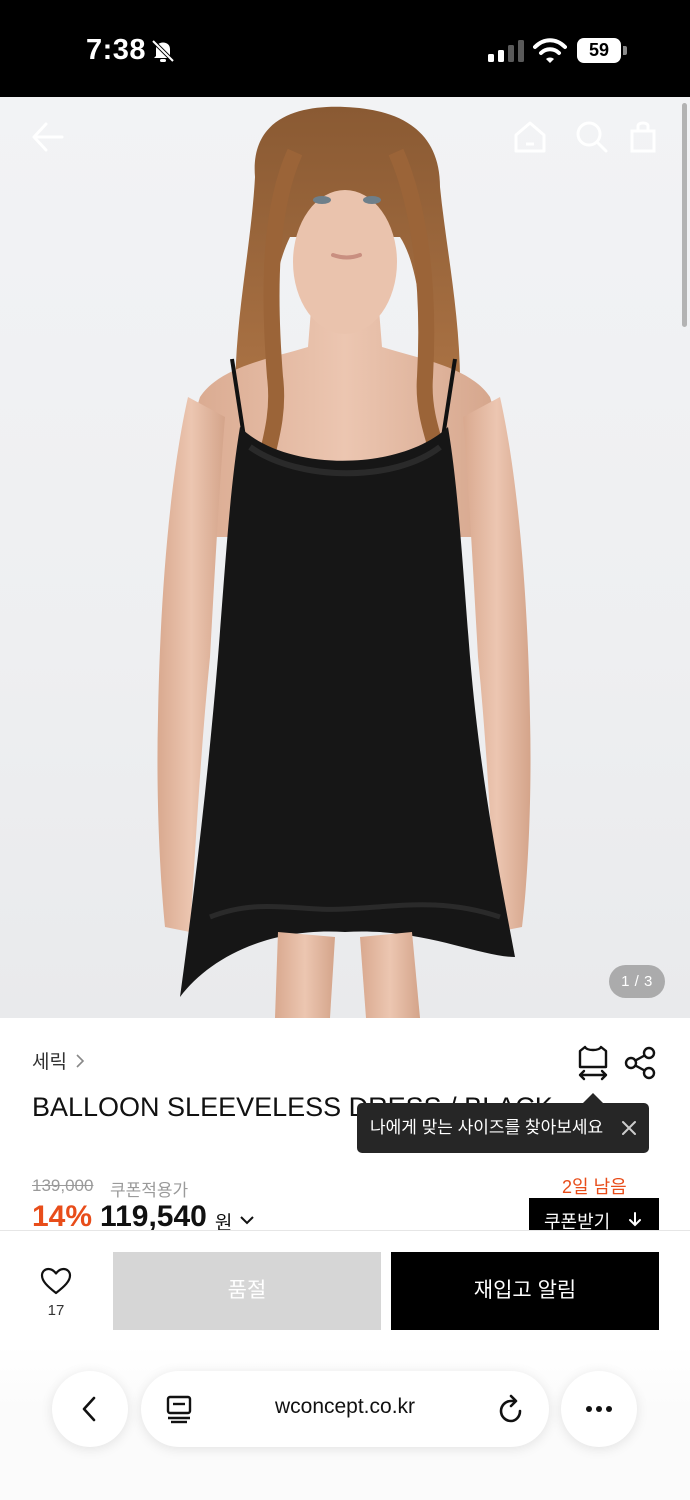  Describe the element at coordinates (635, 1219) in the screenshot. I see `download-icon` at that location.